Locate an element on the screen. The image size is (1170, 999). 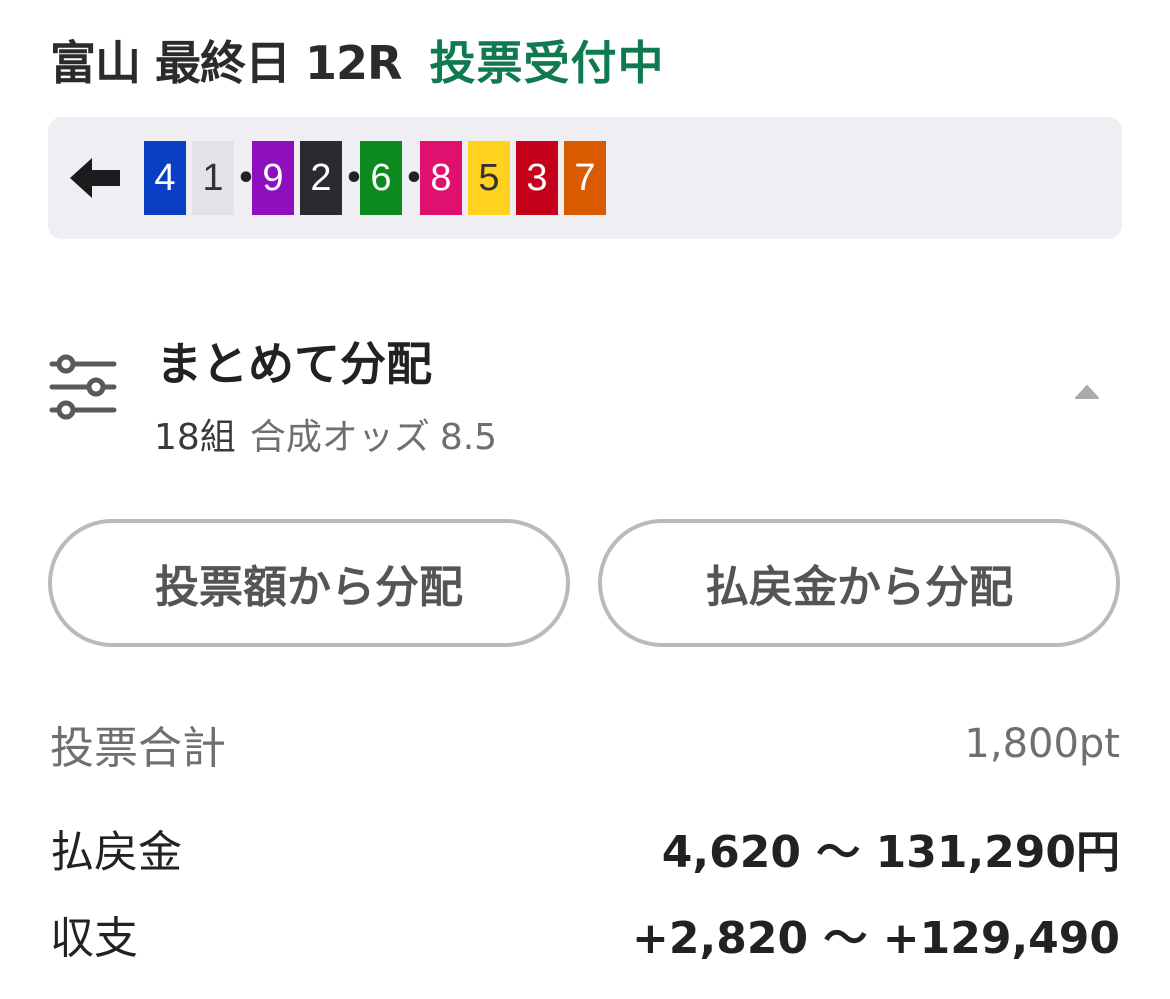
pick-number-badge: 6 is located at coordinates (381, 178).